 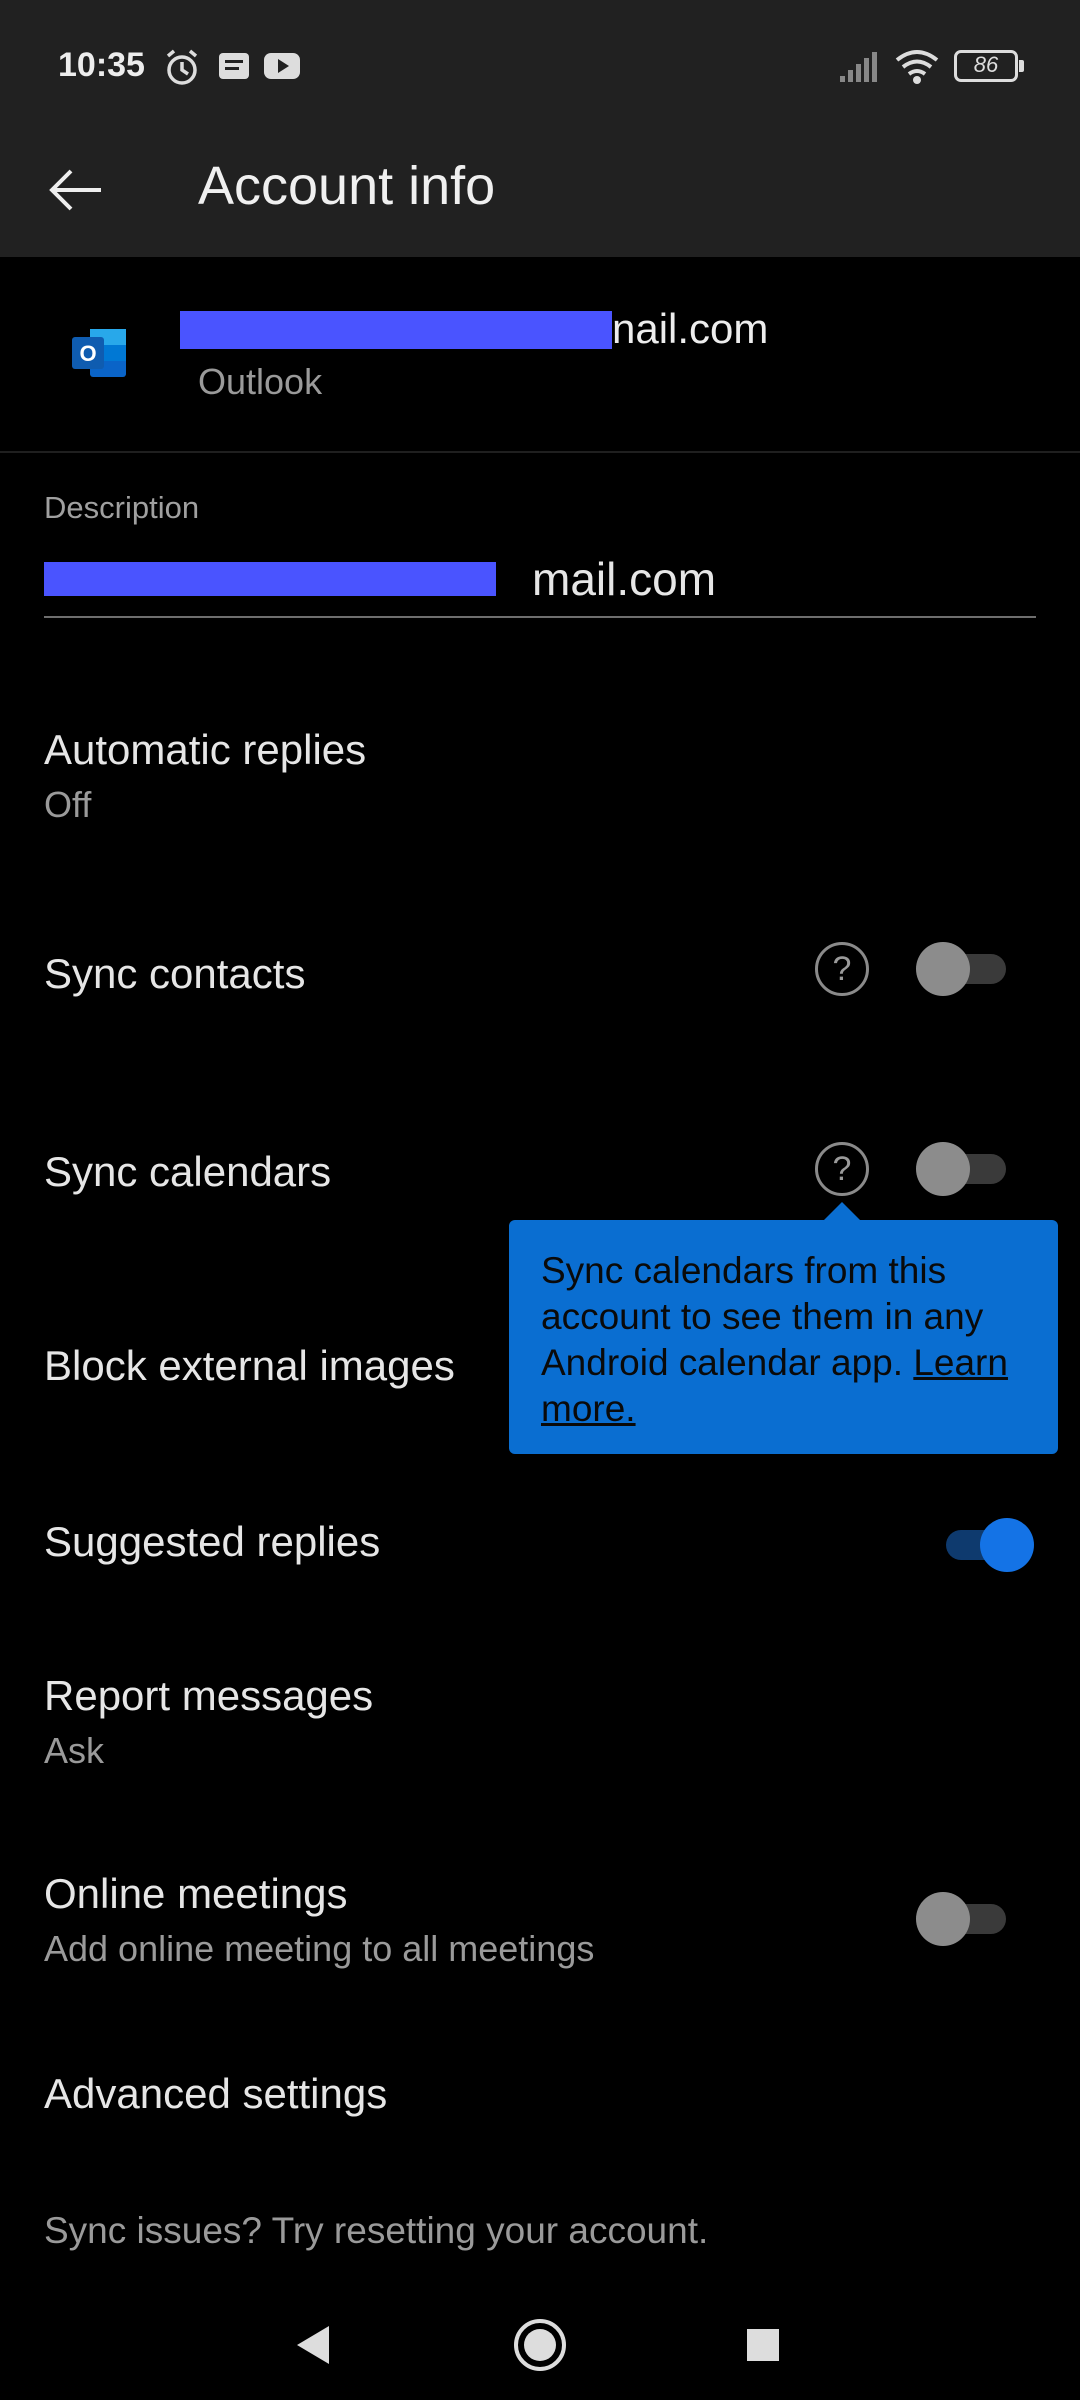 What do you see at coordinates (101, 65) in the screenshot?
I see `status-time: 10:35` at bounding box center [101, 65].